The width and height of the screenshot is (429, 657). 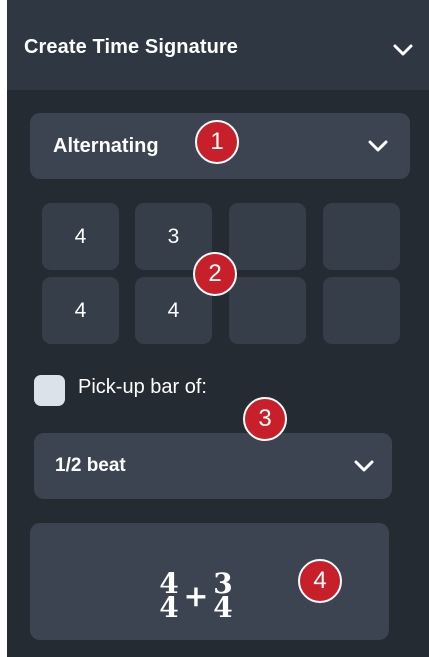 I want to click on callout-badge-3: 3, so click(x=265, y=419).